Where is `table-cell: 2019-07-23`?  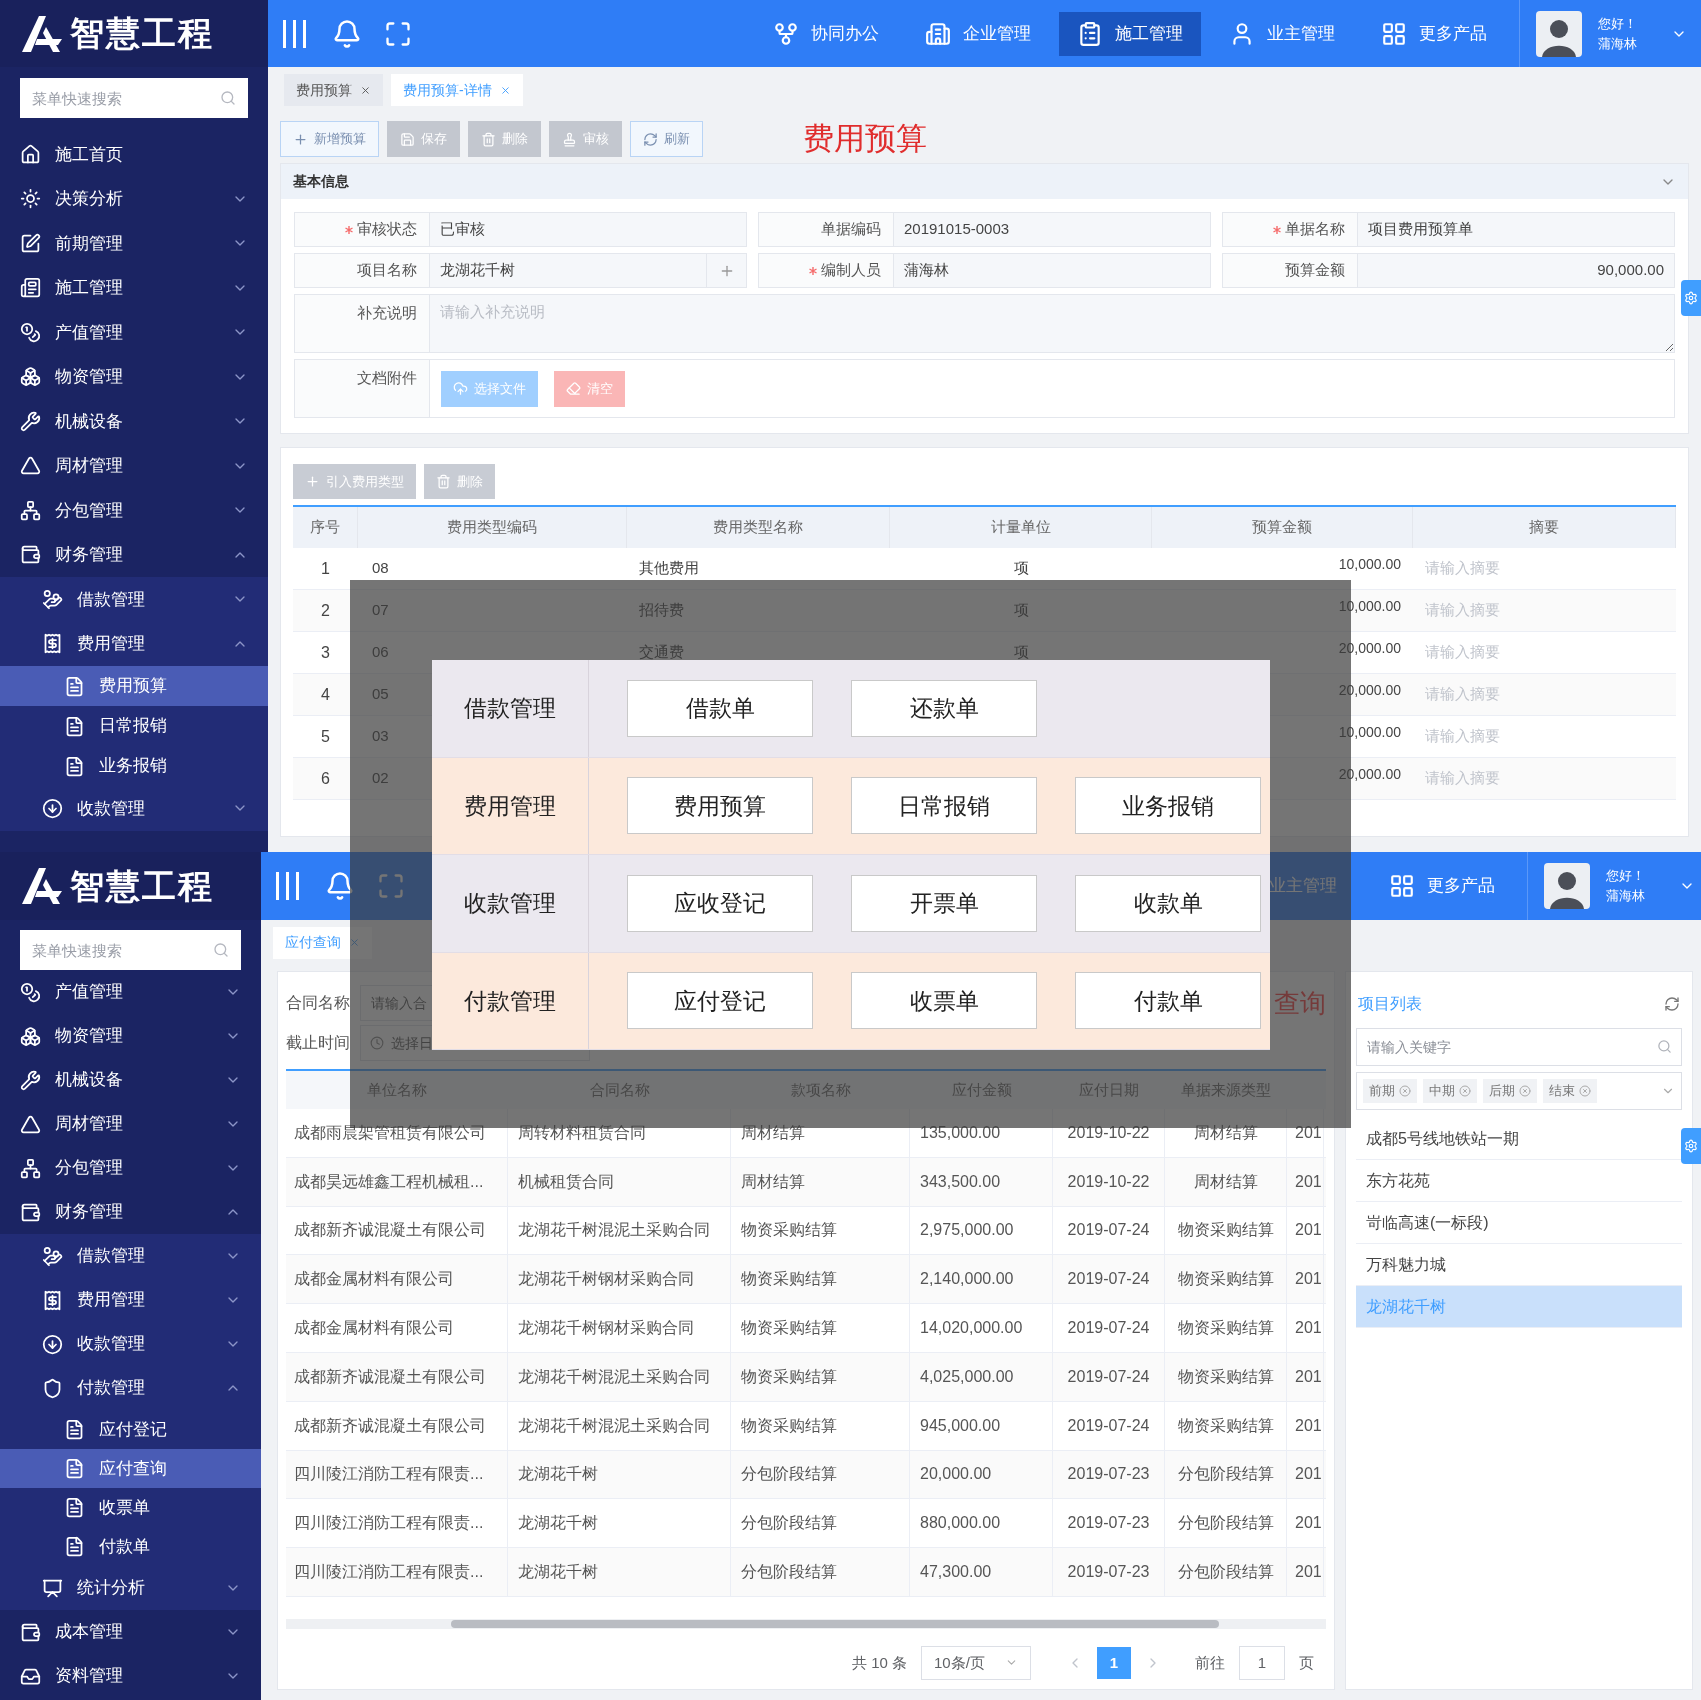
table-cell: 2019-07-23 is located at coordinates (1109, 1523).